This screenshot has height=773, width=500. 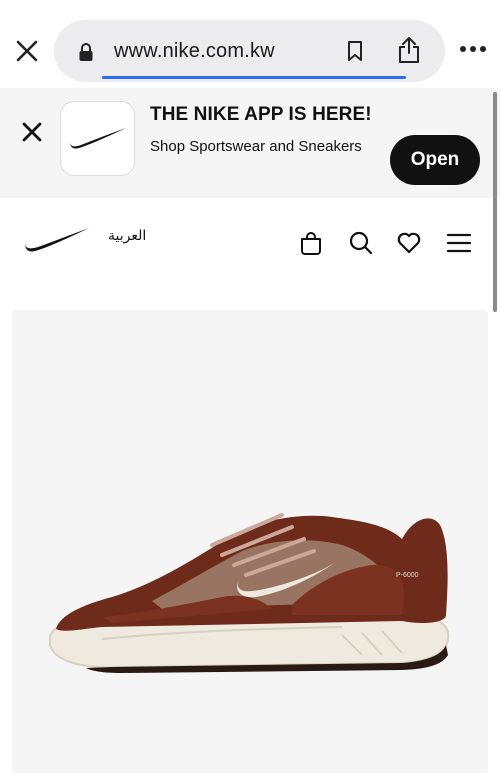 What do you see at coordinates (261, 114) in the screenshot?
I see `banner-title: THE NIKE APP IS HERE!` at bounding box center [261, 114].